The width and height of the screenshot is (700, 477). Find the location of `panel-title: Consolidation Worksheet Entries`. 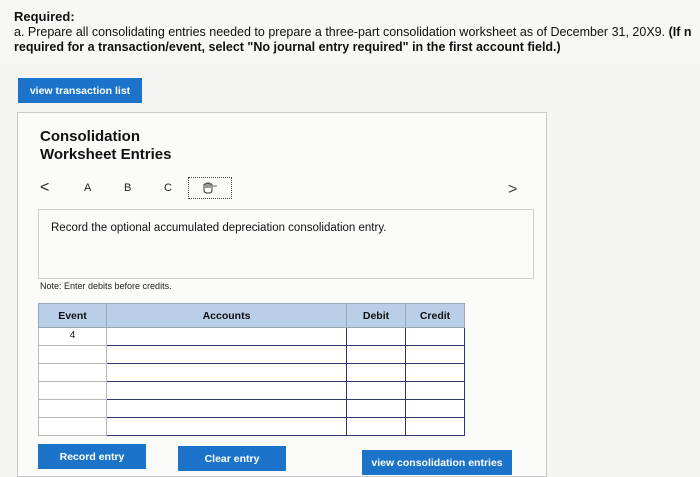

panel-title: Consolidation Worksheet Entries is located at coordinates (105, 146).